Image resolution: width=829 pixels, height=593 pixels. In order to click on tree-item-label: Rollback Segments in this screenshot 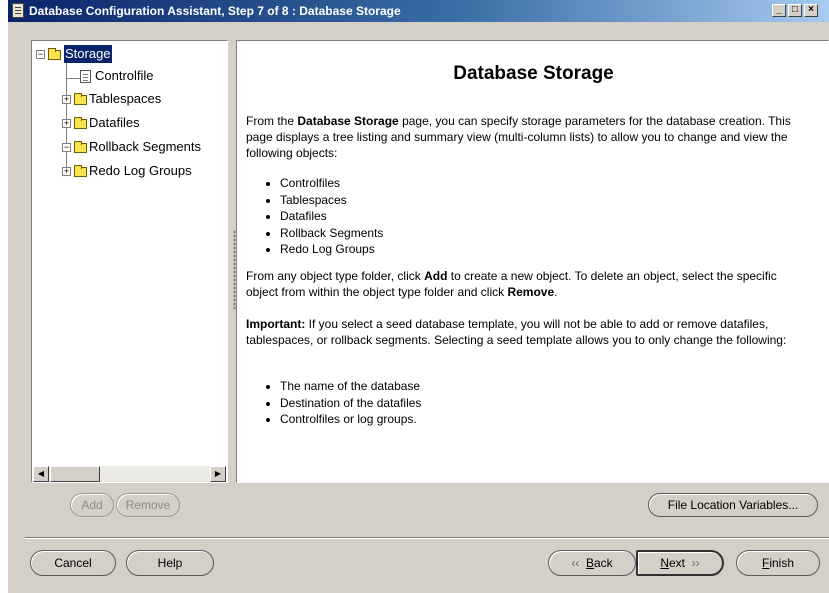, I will do `click(145, 146)`.